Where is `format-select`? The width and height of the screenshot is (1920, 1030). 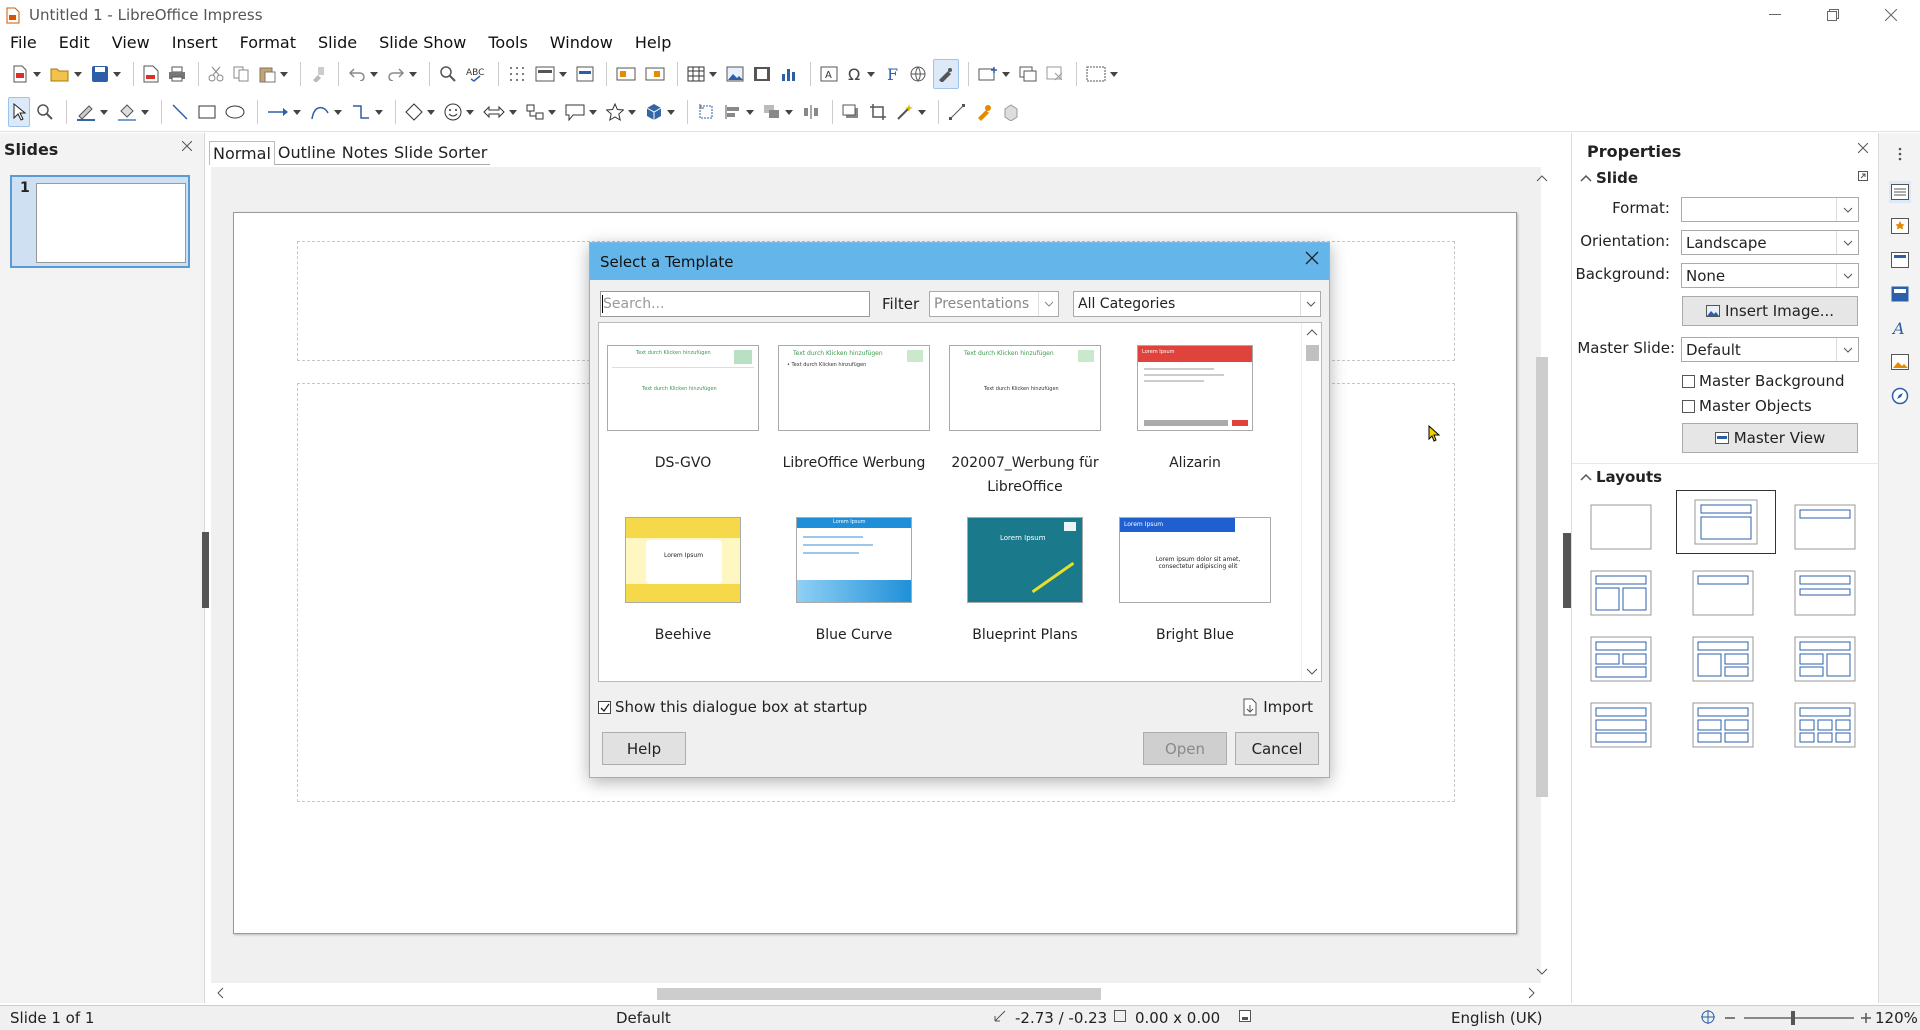 format-select is located at coordinates (1770, 209).